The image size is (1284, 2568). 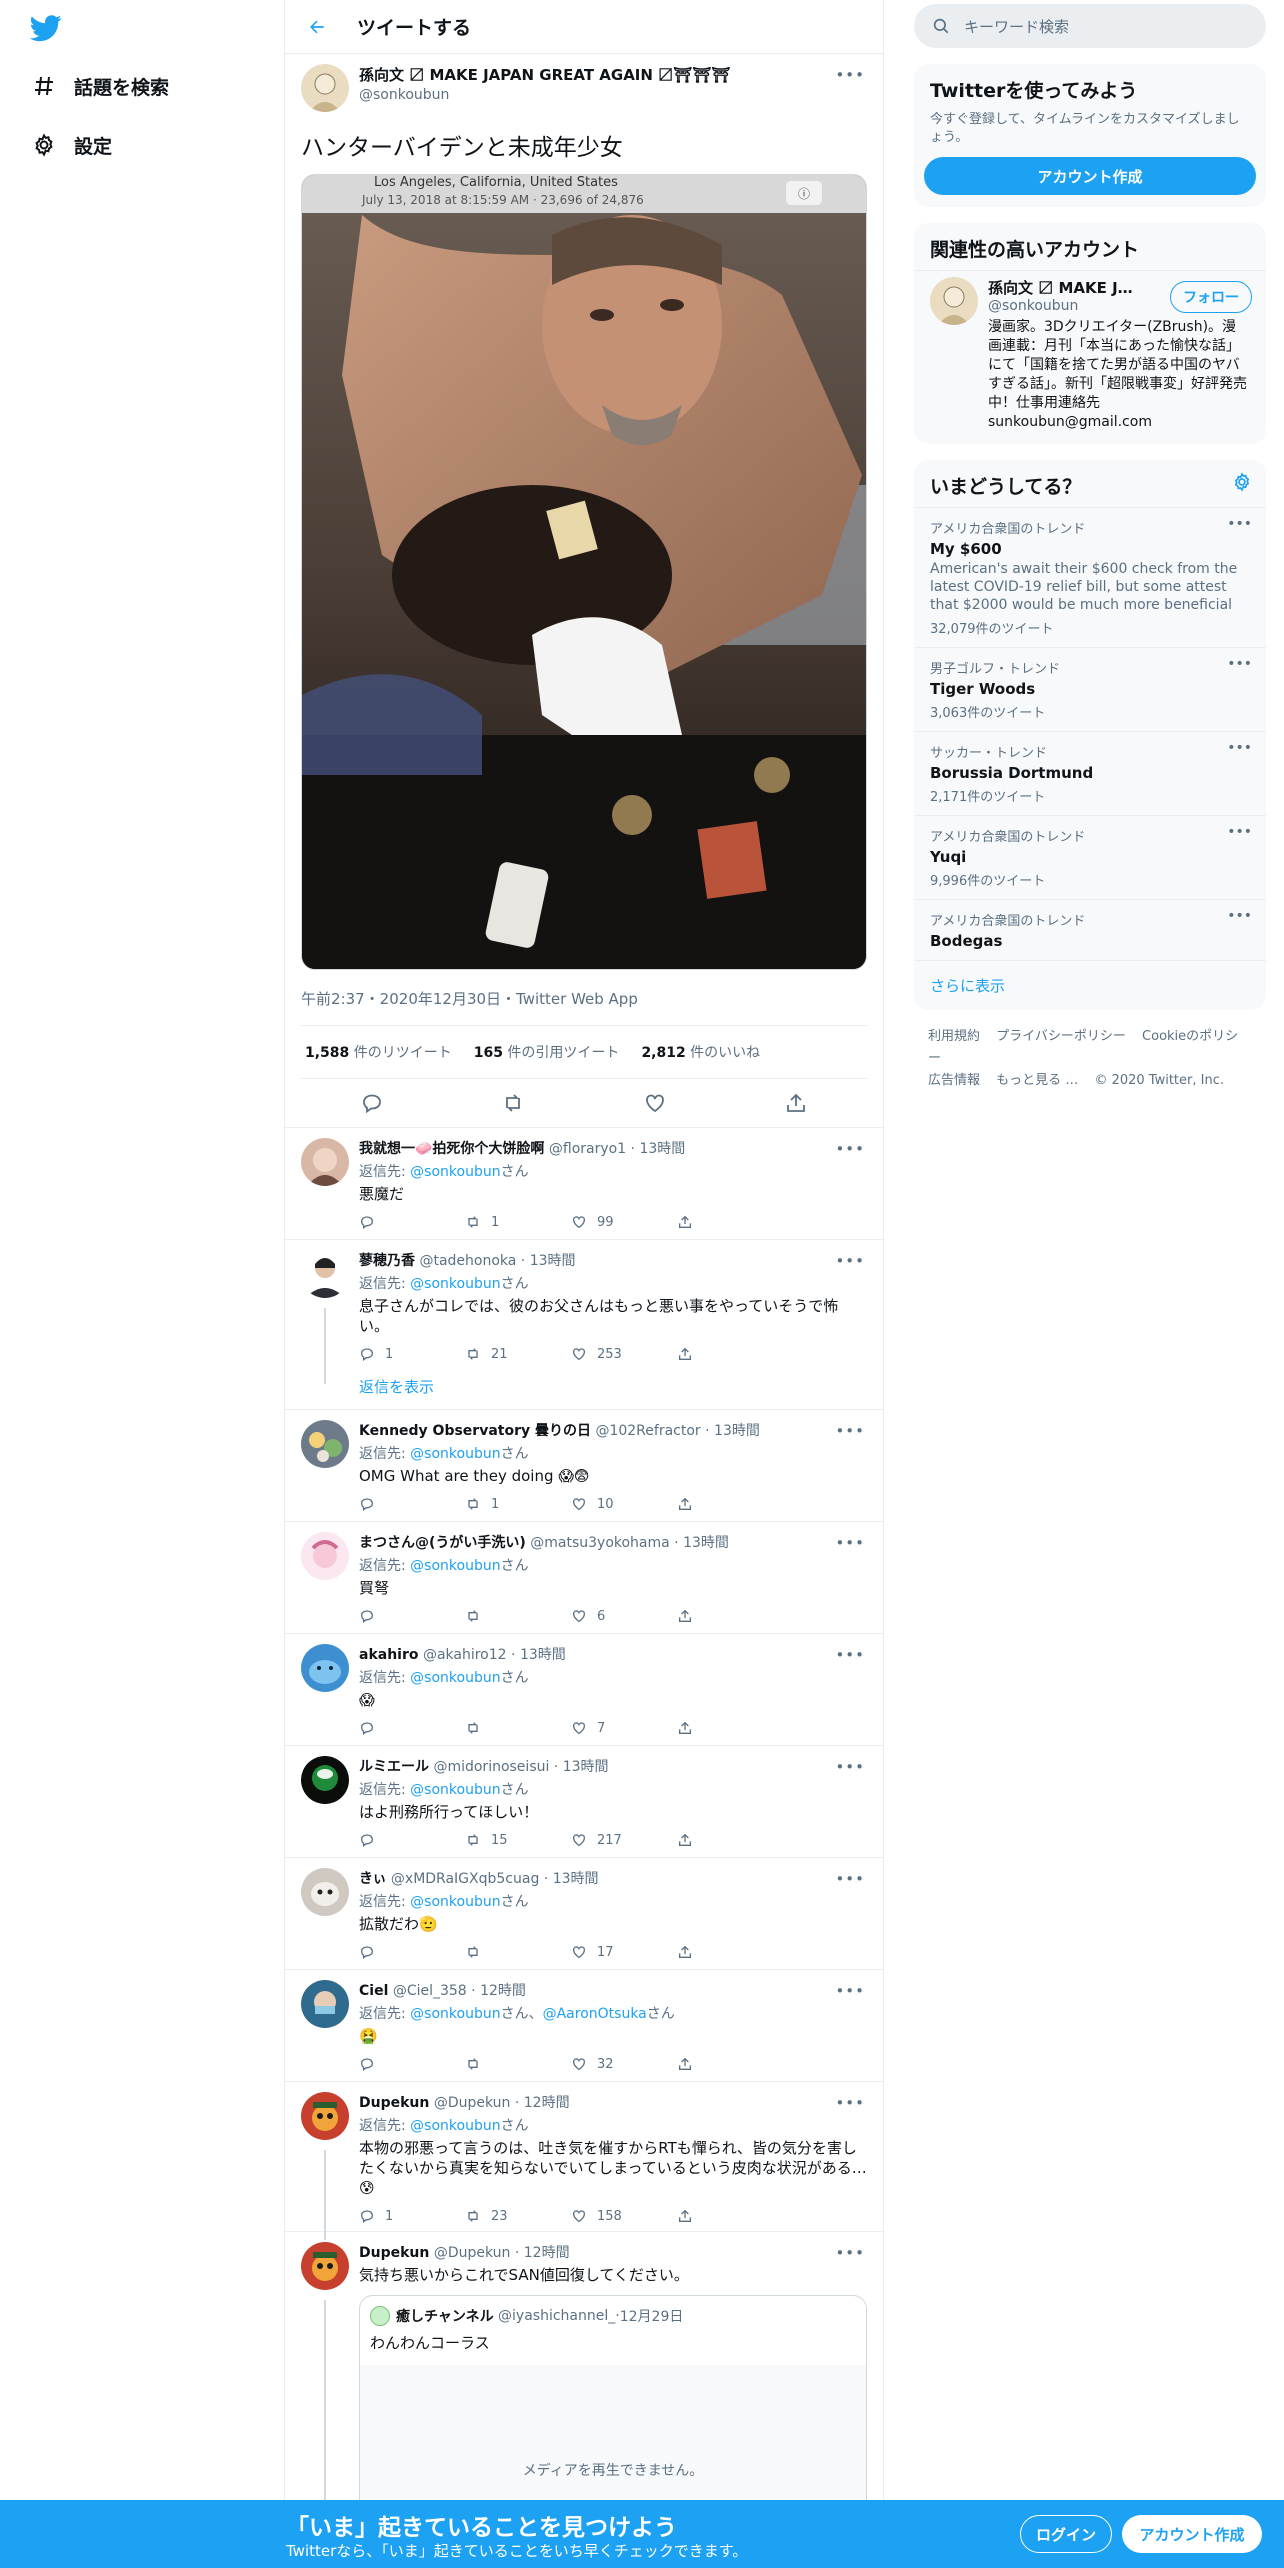 What do you see at coordinates (1090, 26) in the screenshot?
I see `search-input: キーワード検索` at bounding box center [1090, 26].